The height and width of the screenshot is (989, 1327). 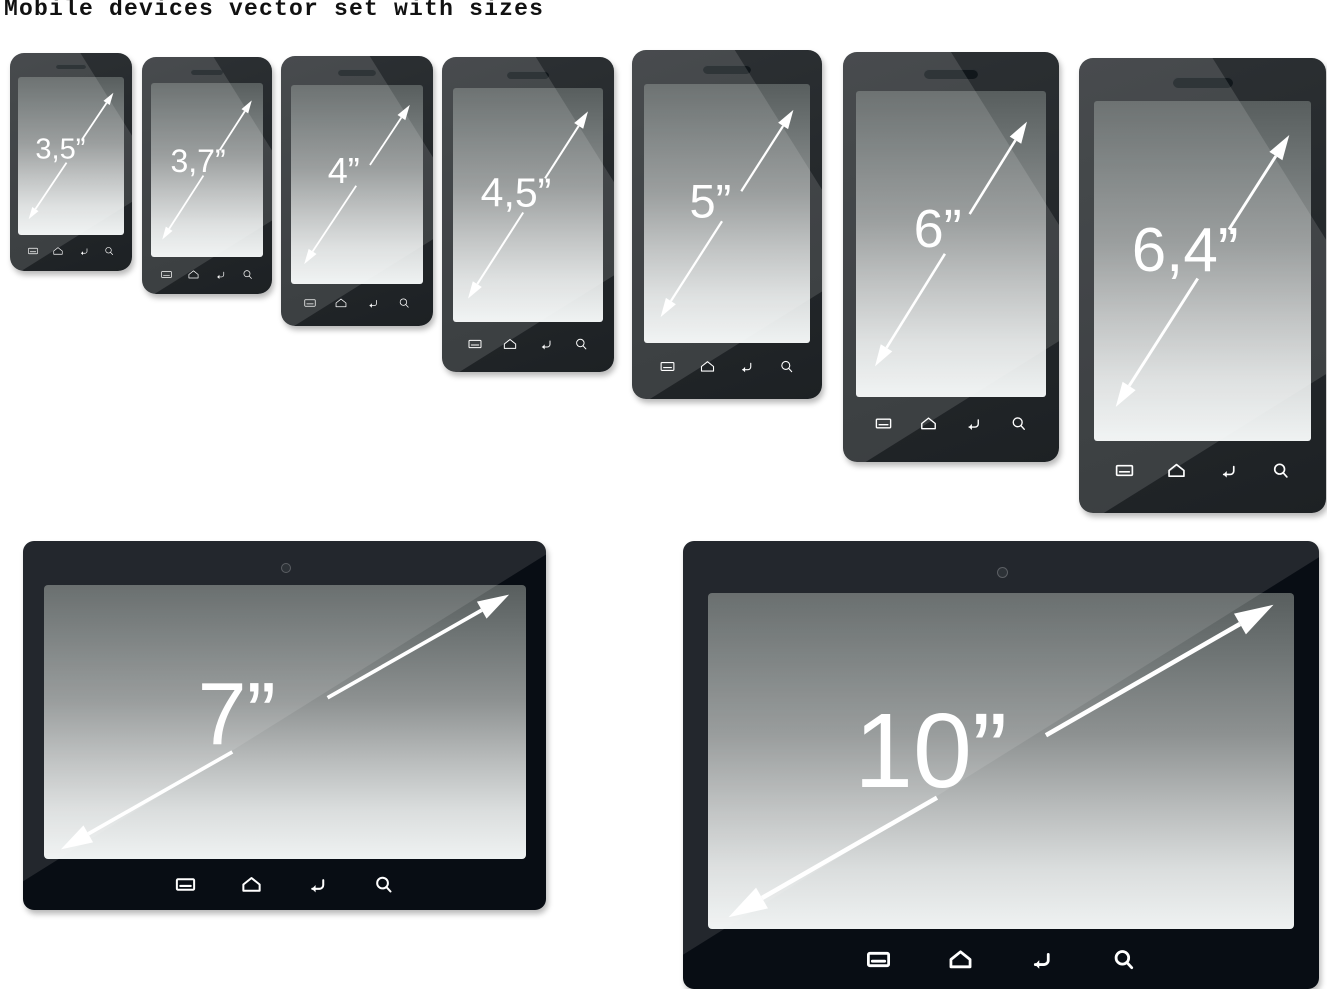 I want to click on device-screen: 3,5”, so click(x=71, y=156).